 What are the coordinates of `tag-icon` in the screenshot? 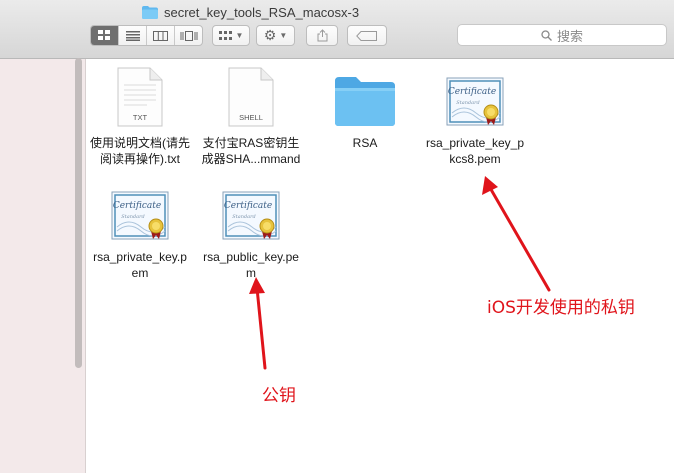 It's located at (366, 35).